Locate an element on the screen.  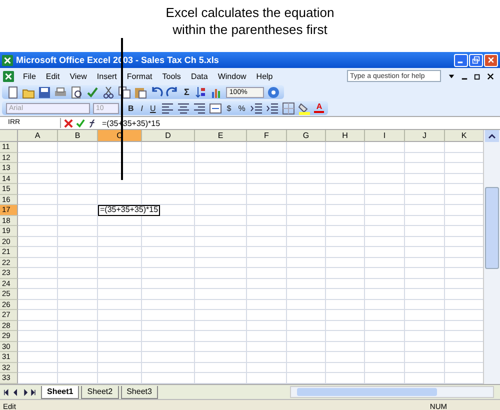
autosum-button: Σ is located at coordinates (187, 92).